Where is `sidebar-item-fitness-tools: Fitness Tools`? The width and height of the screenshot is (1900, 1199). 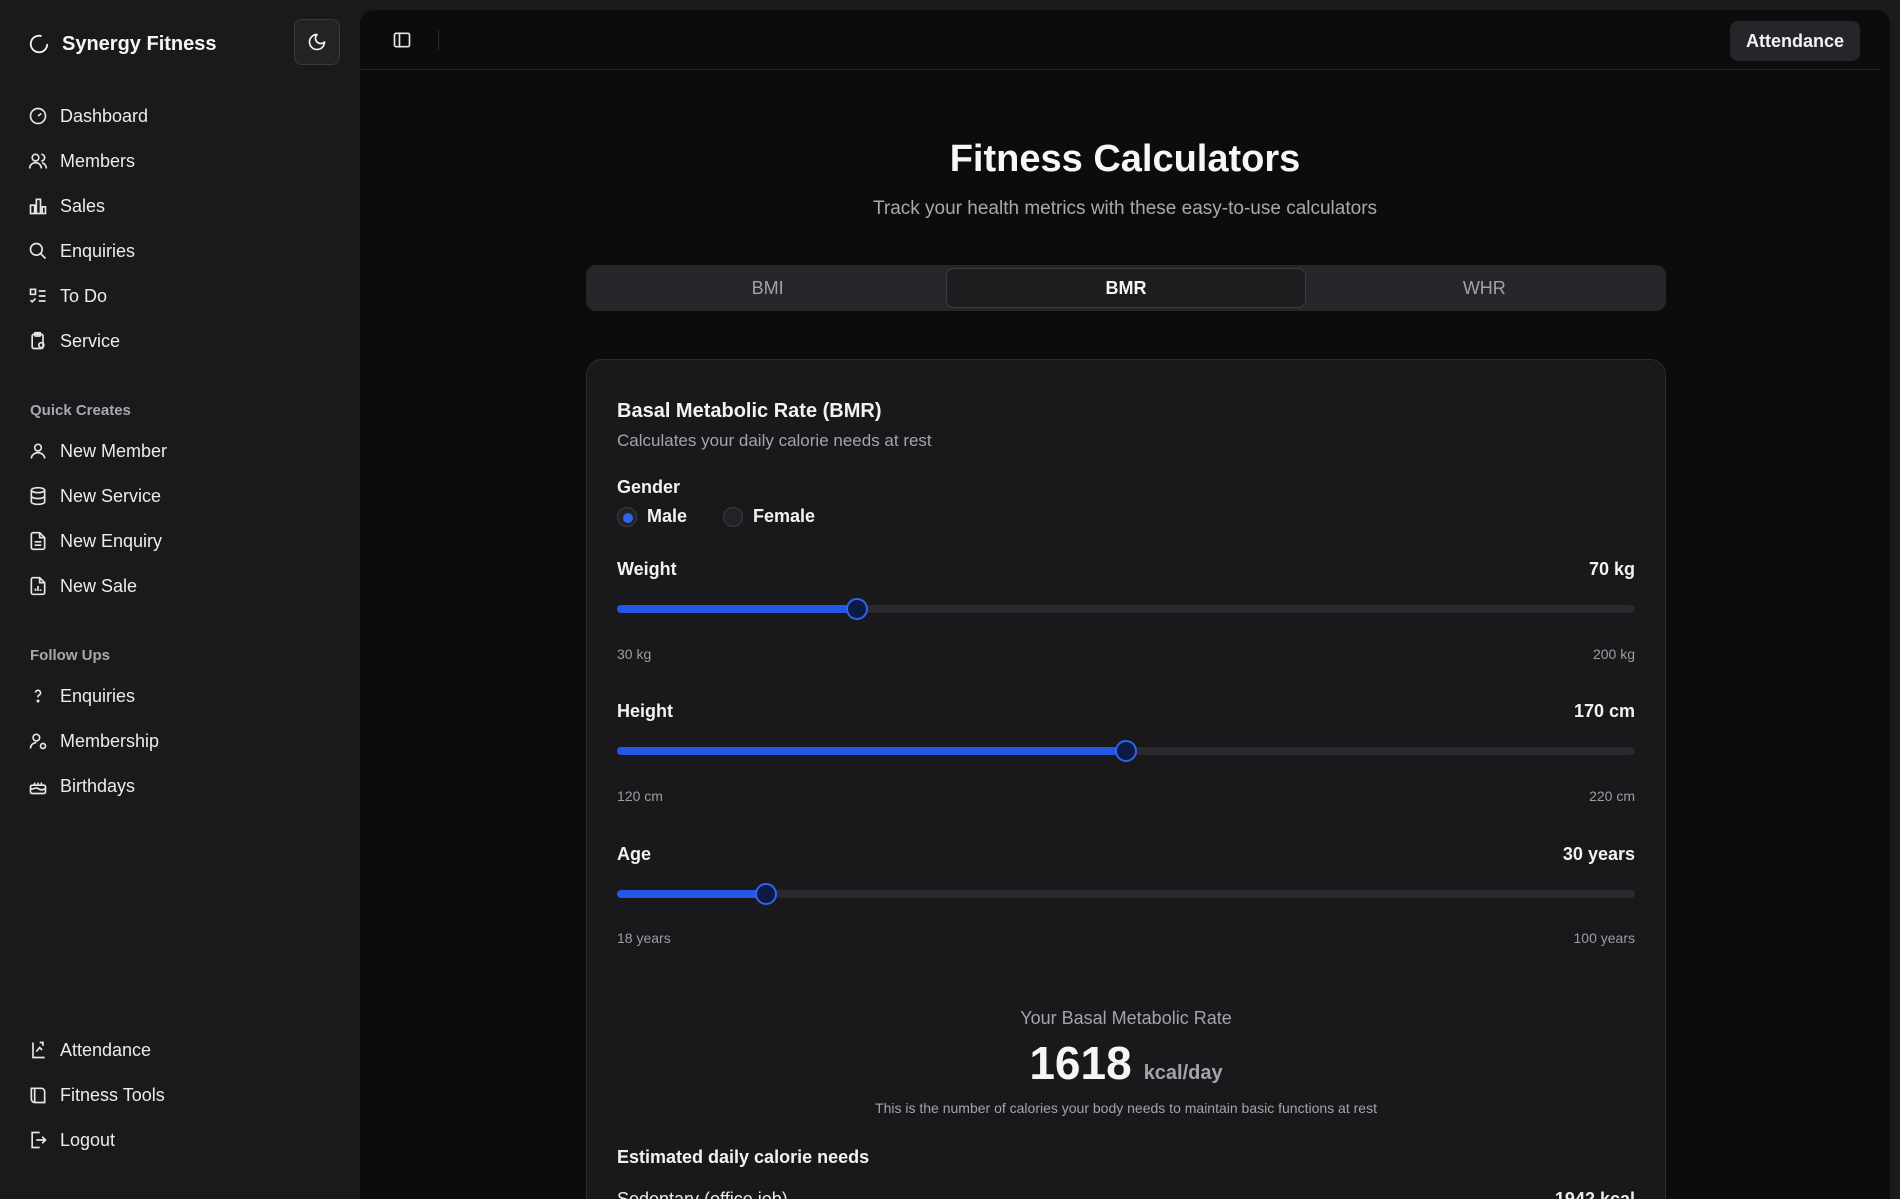
sidebar-item-fitness-tools: Fitness Tools is located at coordinates (178, 1095).